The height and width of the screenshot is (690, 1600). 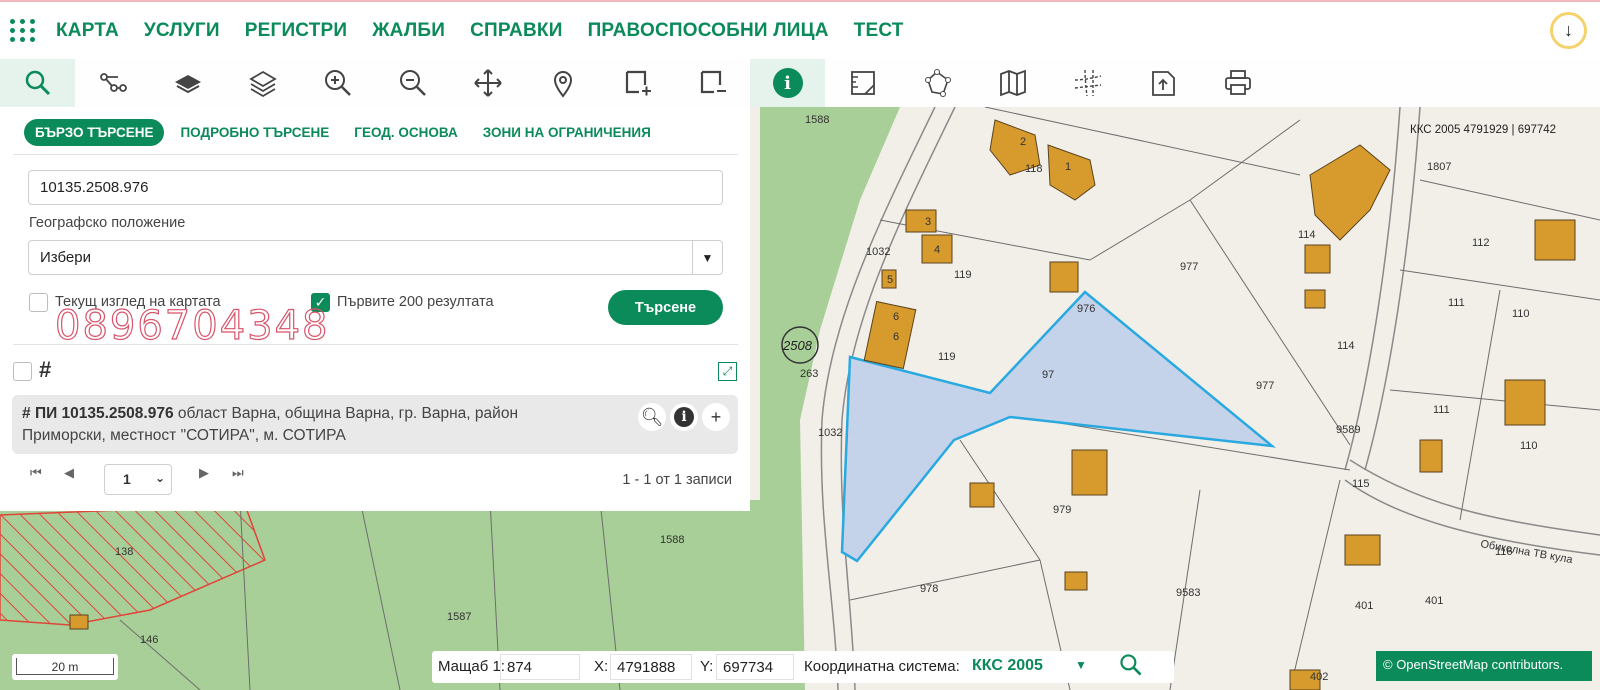 What do you see at coordinates (375, 344) in the screenshot?
I see `divider` at bounding box center [375, 344].